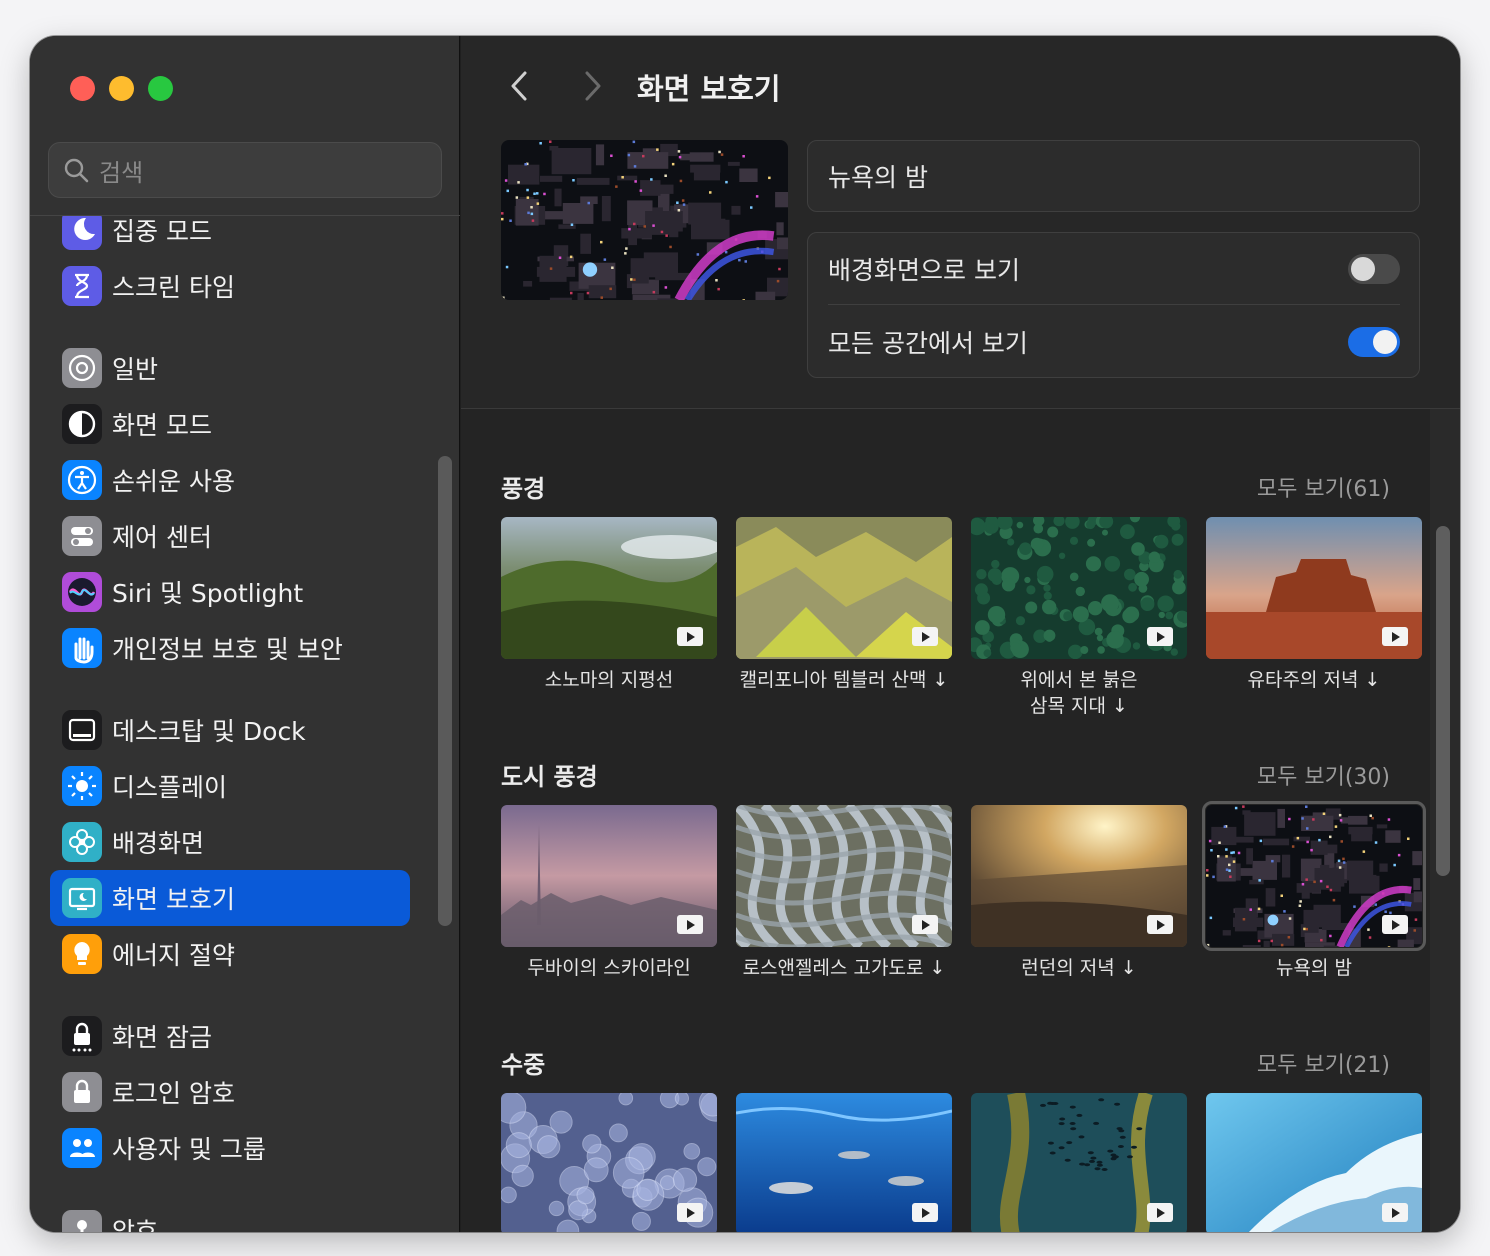 This screenshot has width=1490, height=1256. Describe the element at coordinates (1323, 775) in the screenshot. I see `see-all-link: 모두 보기(30)` at that location.